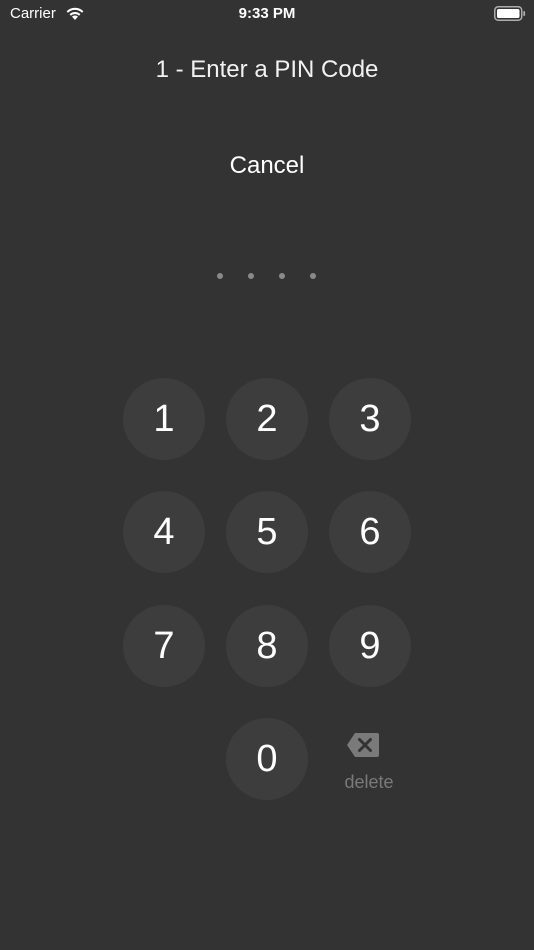 Image resolution: width=534 pixels, height=950 pixels. I want to click on key-label: 2, so click(267, 419).